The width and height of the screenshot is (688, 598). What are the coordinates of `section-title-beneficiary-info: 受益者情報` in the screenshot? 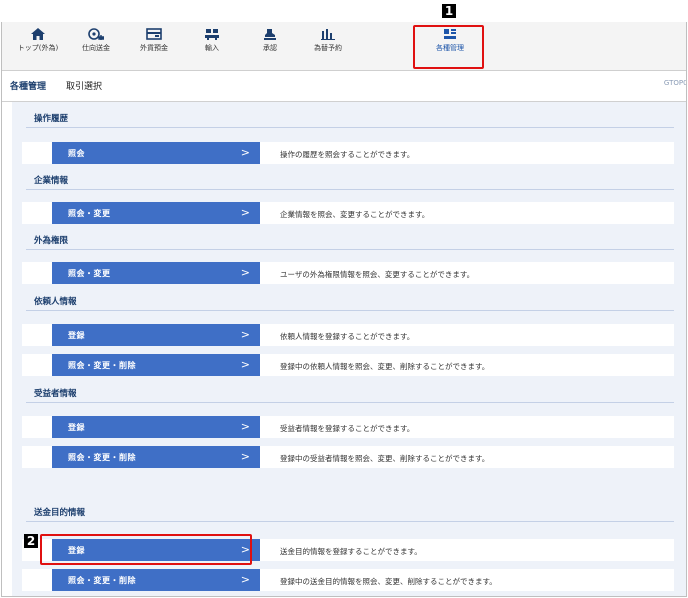 It's located at (55, 394).